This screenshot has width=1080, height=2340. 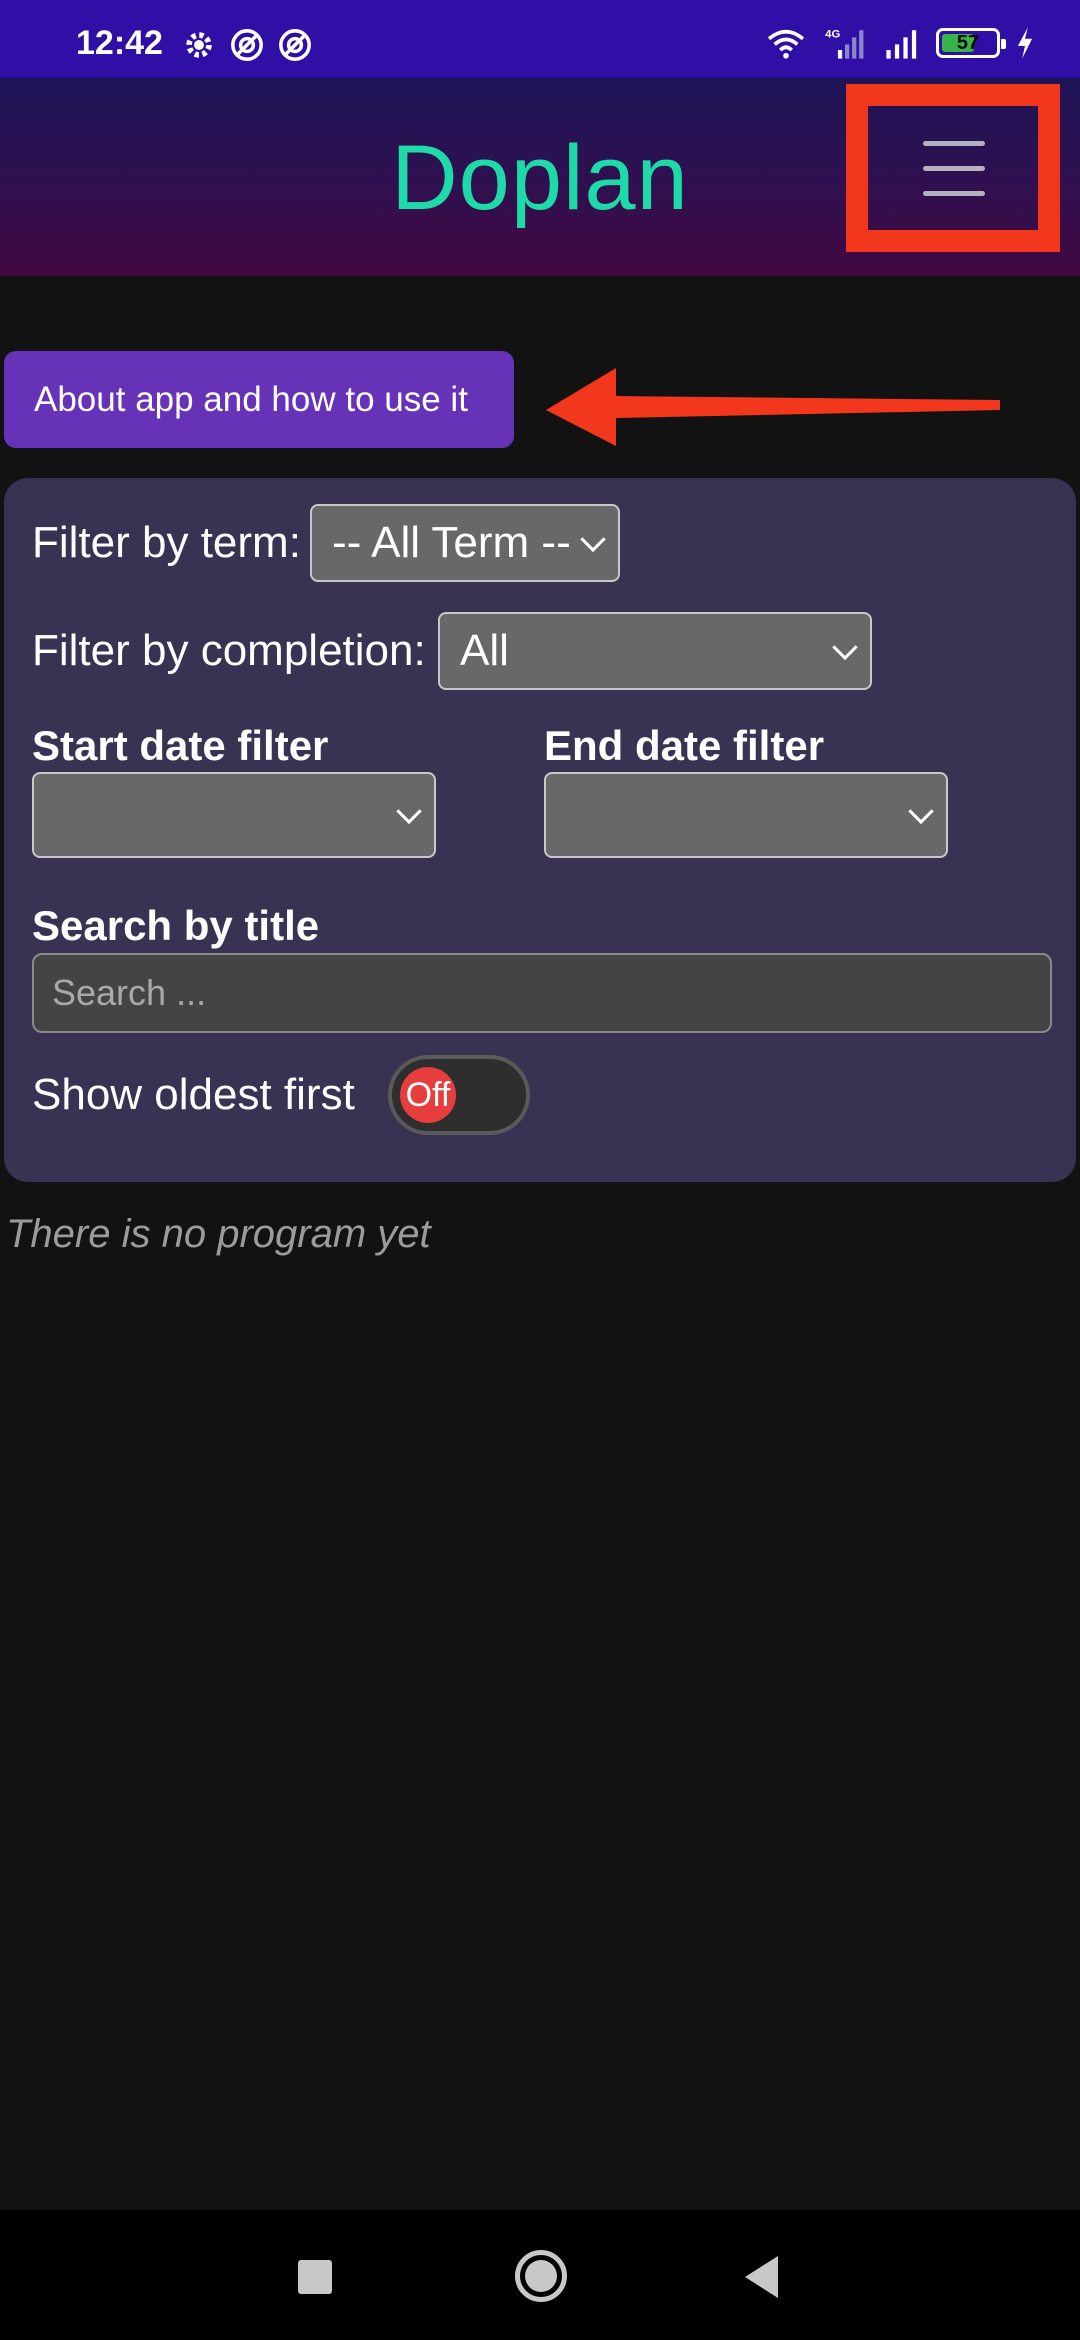 What do you see at coordinates (259, 399) in the screenshot?
I see `about-app-button: About app and how to use it` at bounding box center [259, 399].